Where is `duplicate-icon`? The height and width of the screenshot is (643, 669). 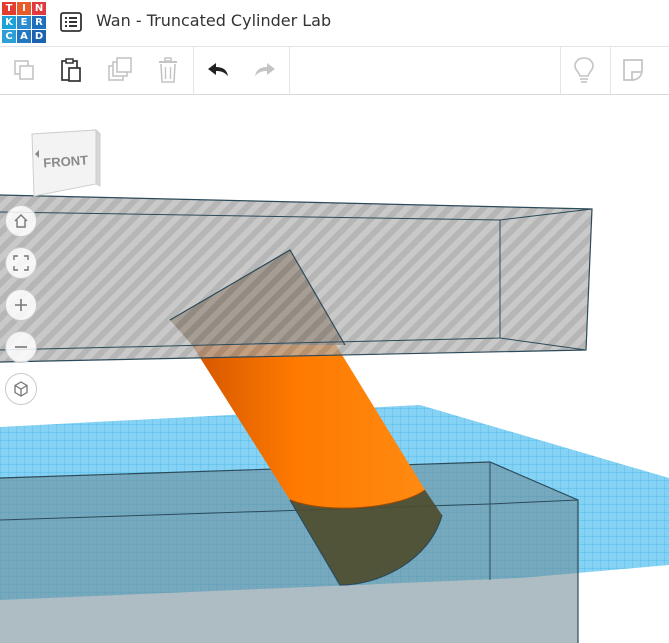
duplicate-icon is located at coordinates (120, 69).